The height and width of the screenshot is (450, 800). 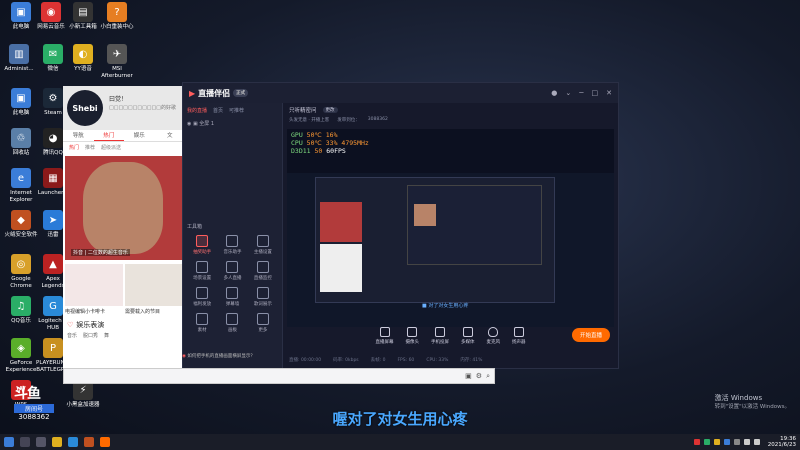 What do you see at coordinates (385, 336) in the screenshot?
I see `screen-share-button: 直播屏幕` at bounding box center [385, 336].